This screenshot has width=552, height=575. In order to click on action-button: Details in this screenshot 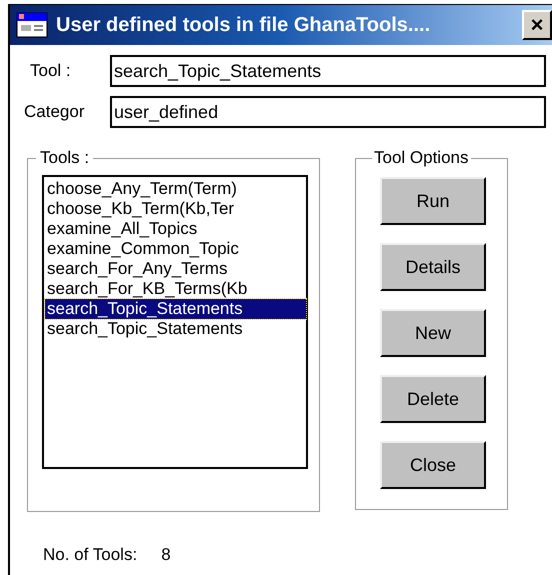, I will do `click(433, 267)`.